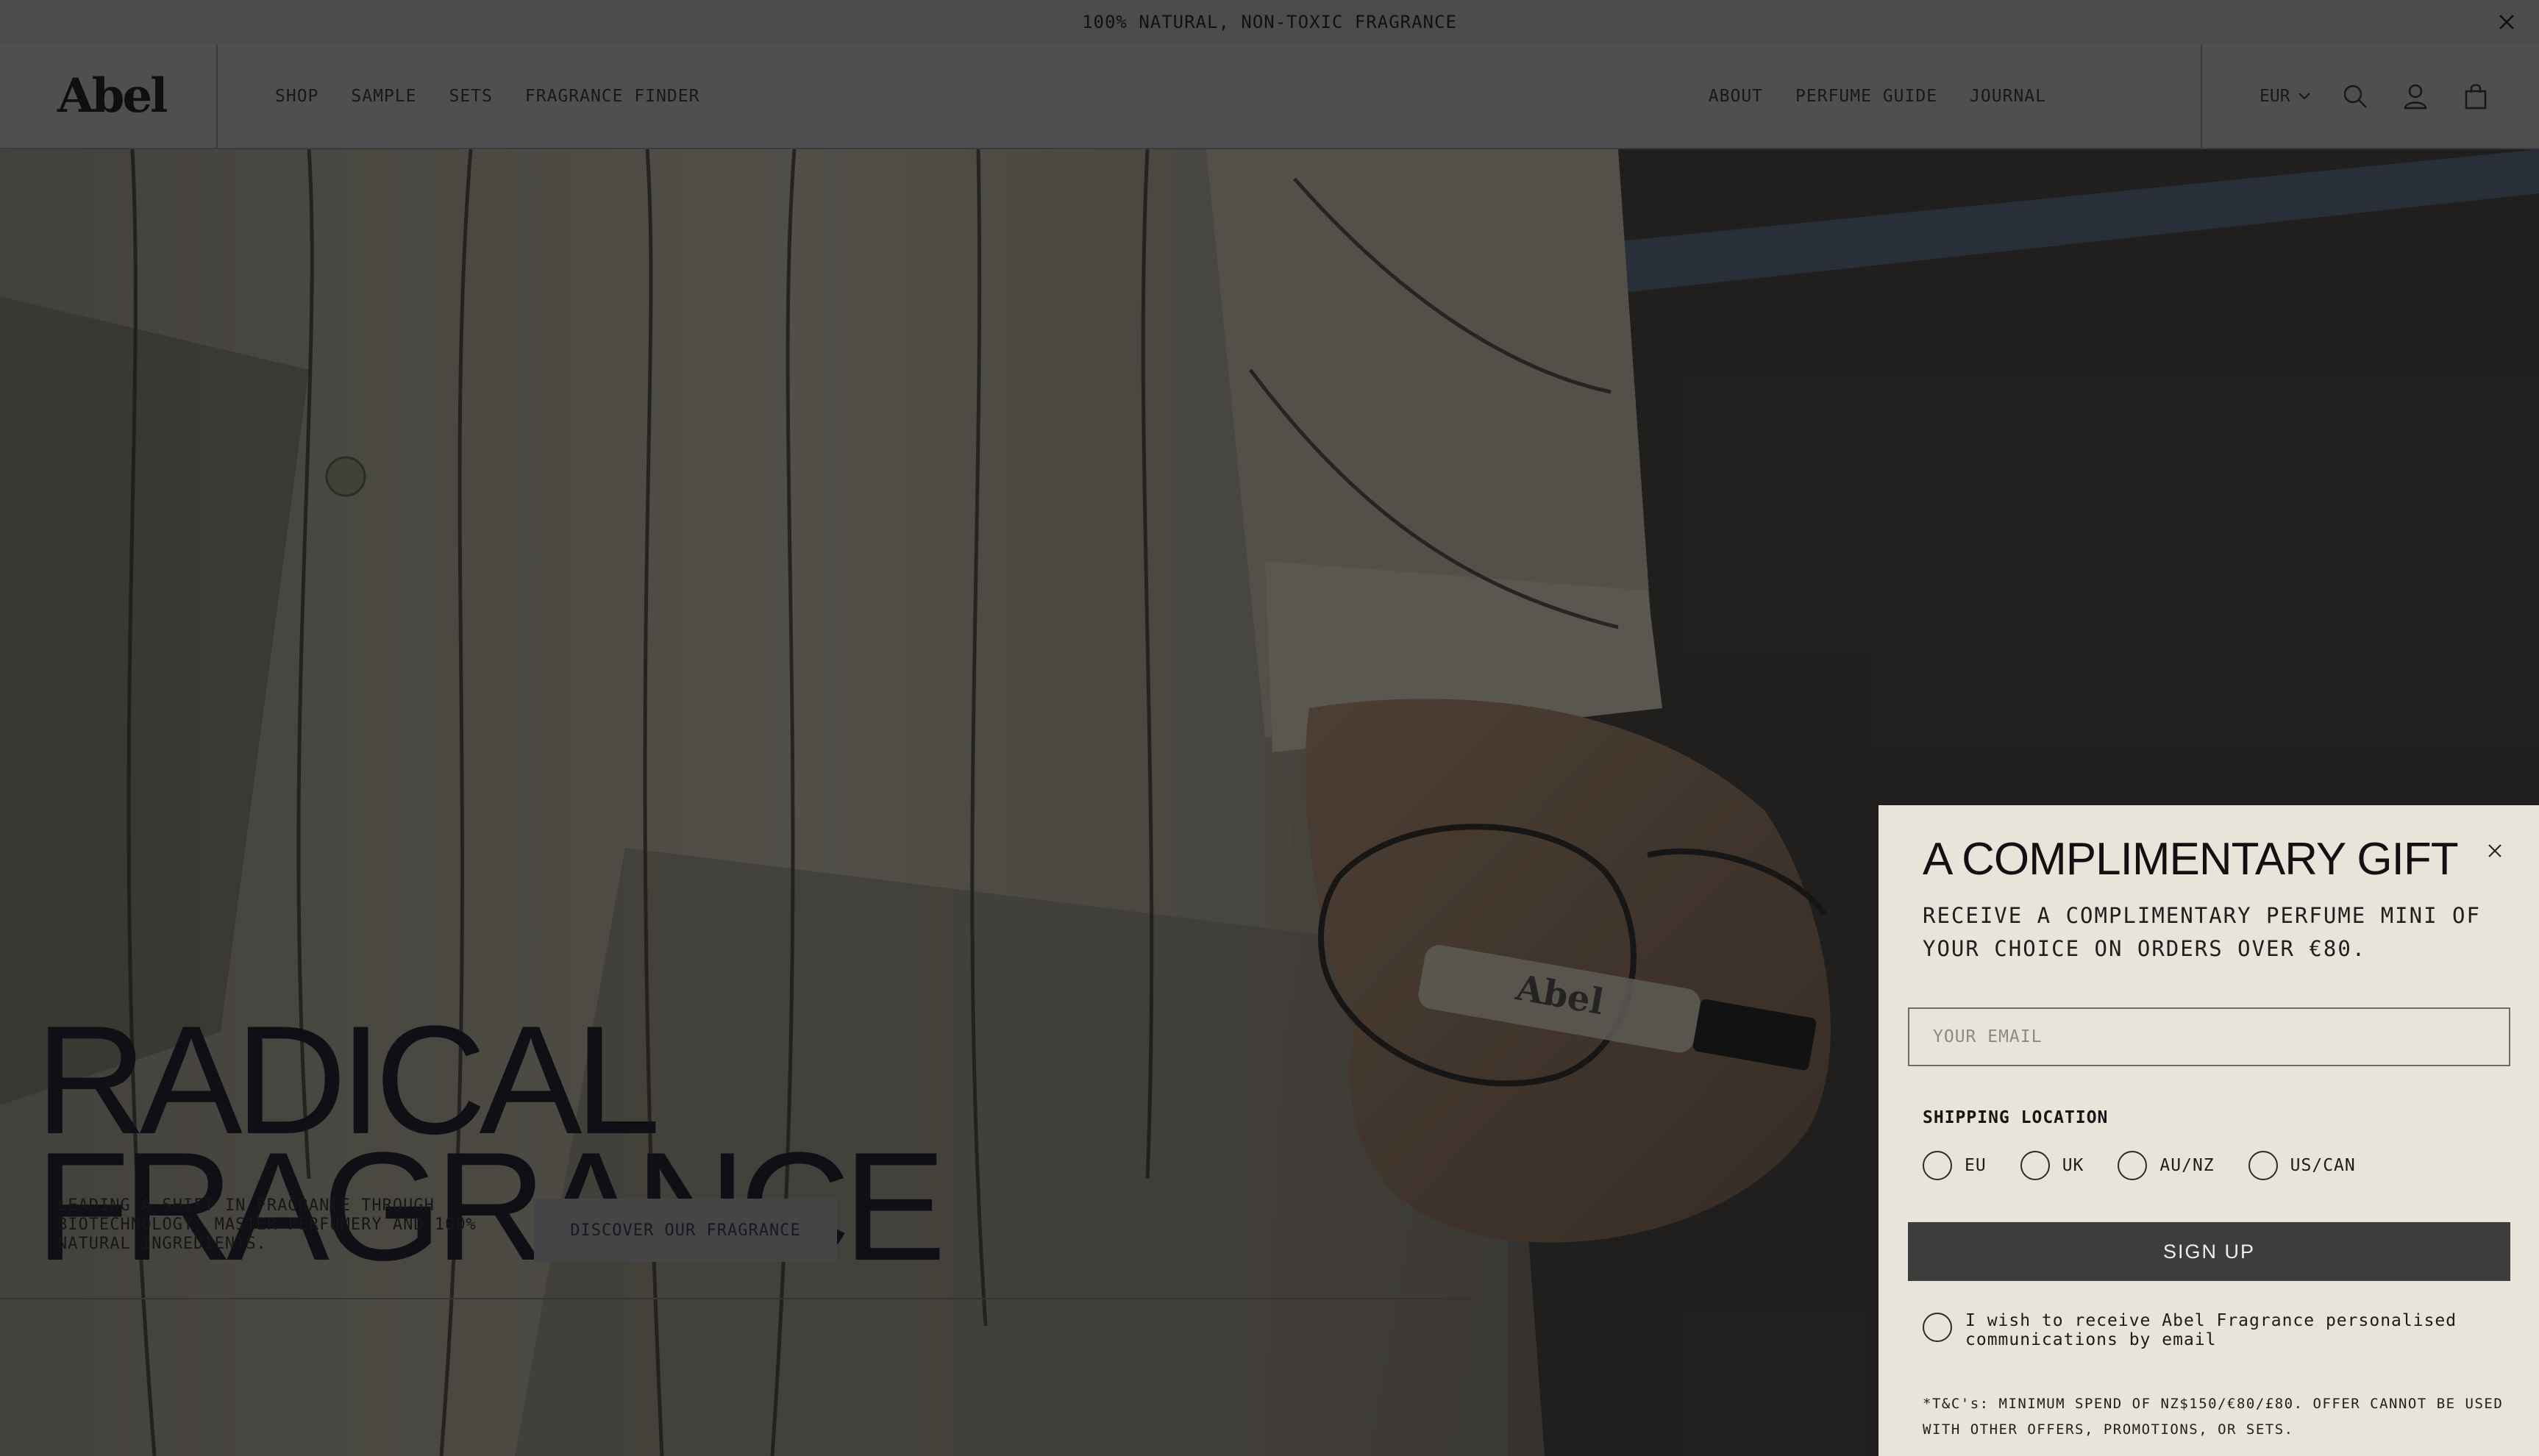 The image size is (2539, 1456). What do you see at coordinates (2187, 1165) in the screenshot?
I see `shipping-option-label: AU/NZ` at bounding box center [2187, 1165].